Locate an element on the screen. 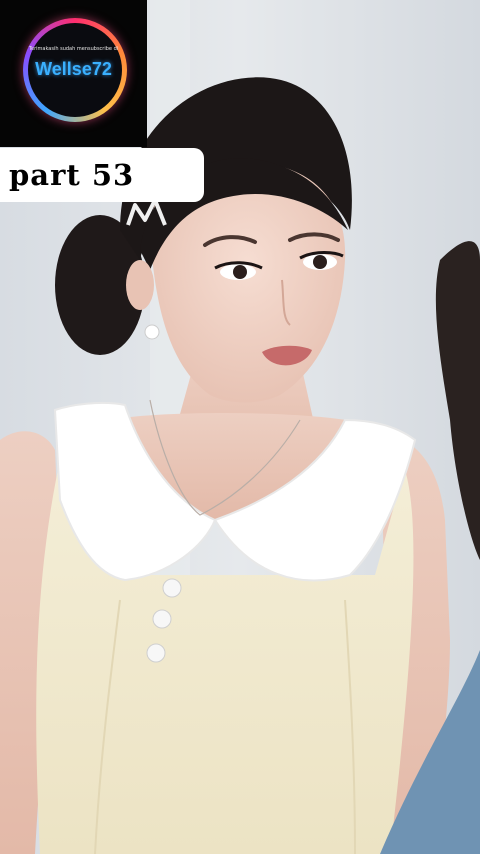 The image size is (480, 854). logo-channel-name: Wellse72 is located at coordinates (73, 69).